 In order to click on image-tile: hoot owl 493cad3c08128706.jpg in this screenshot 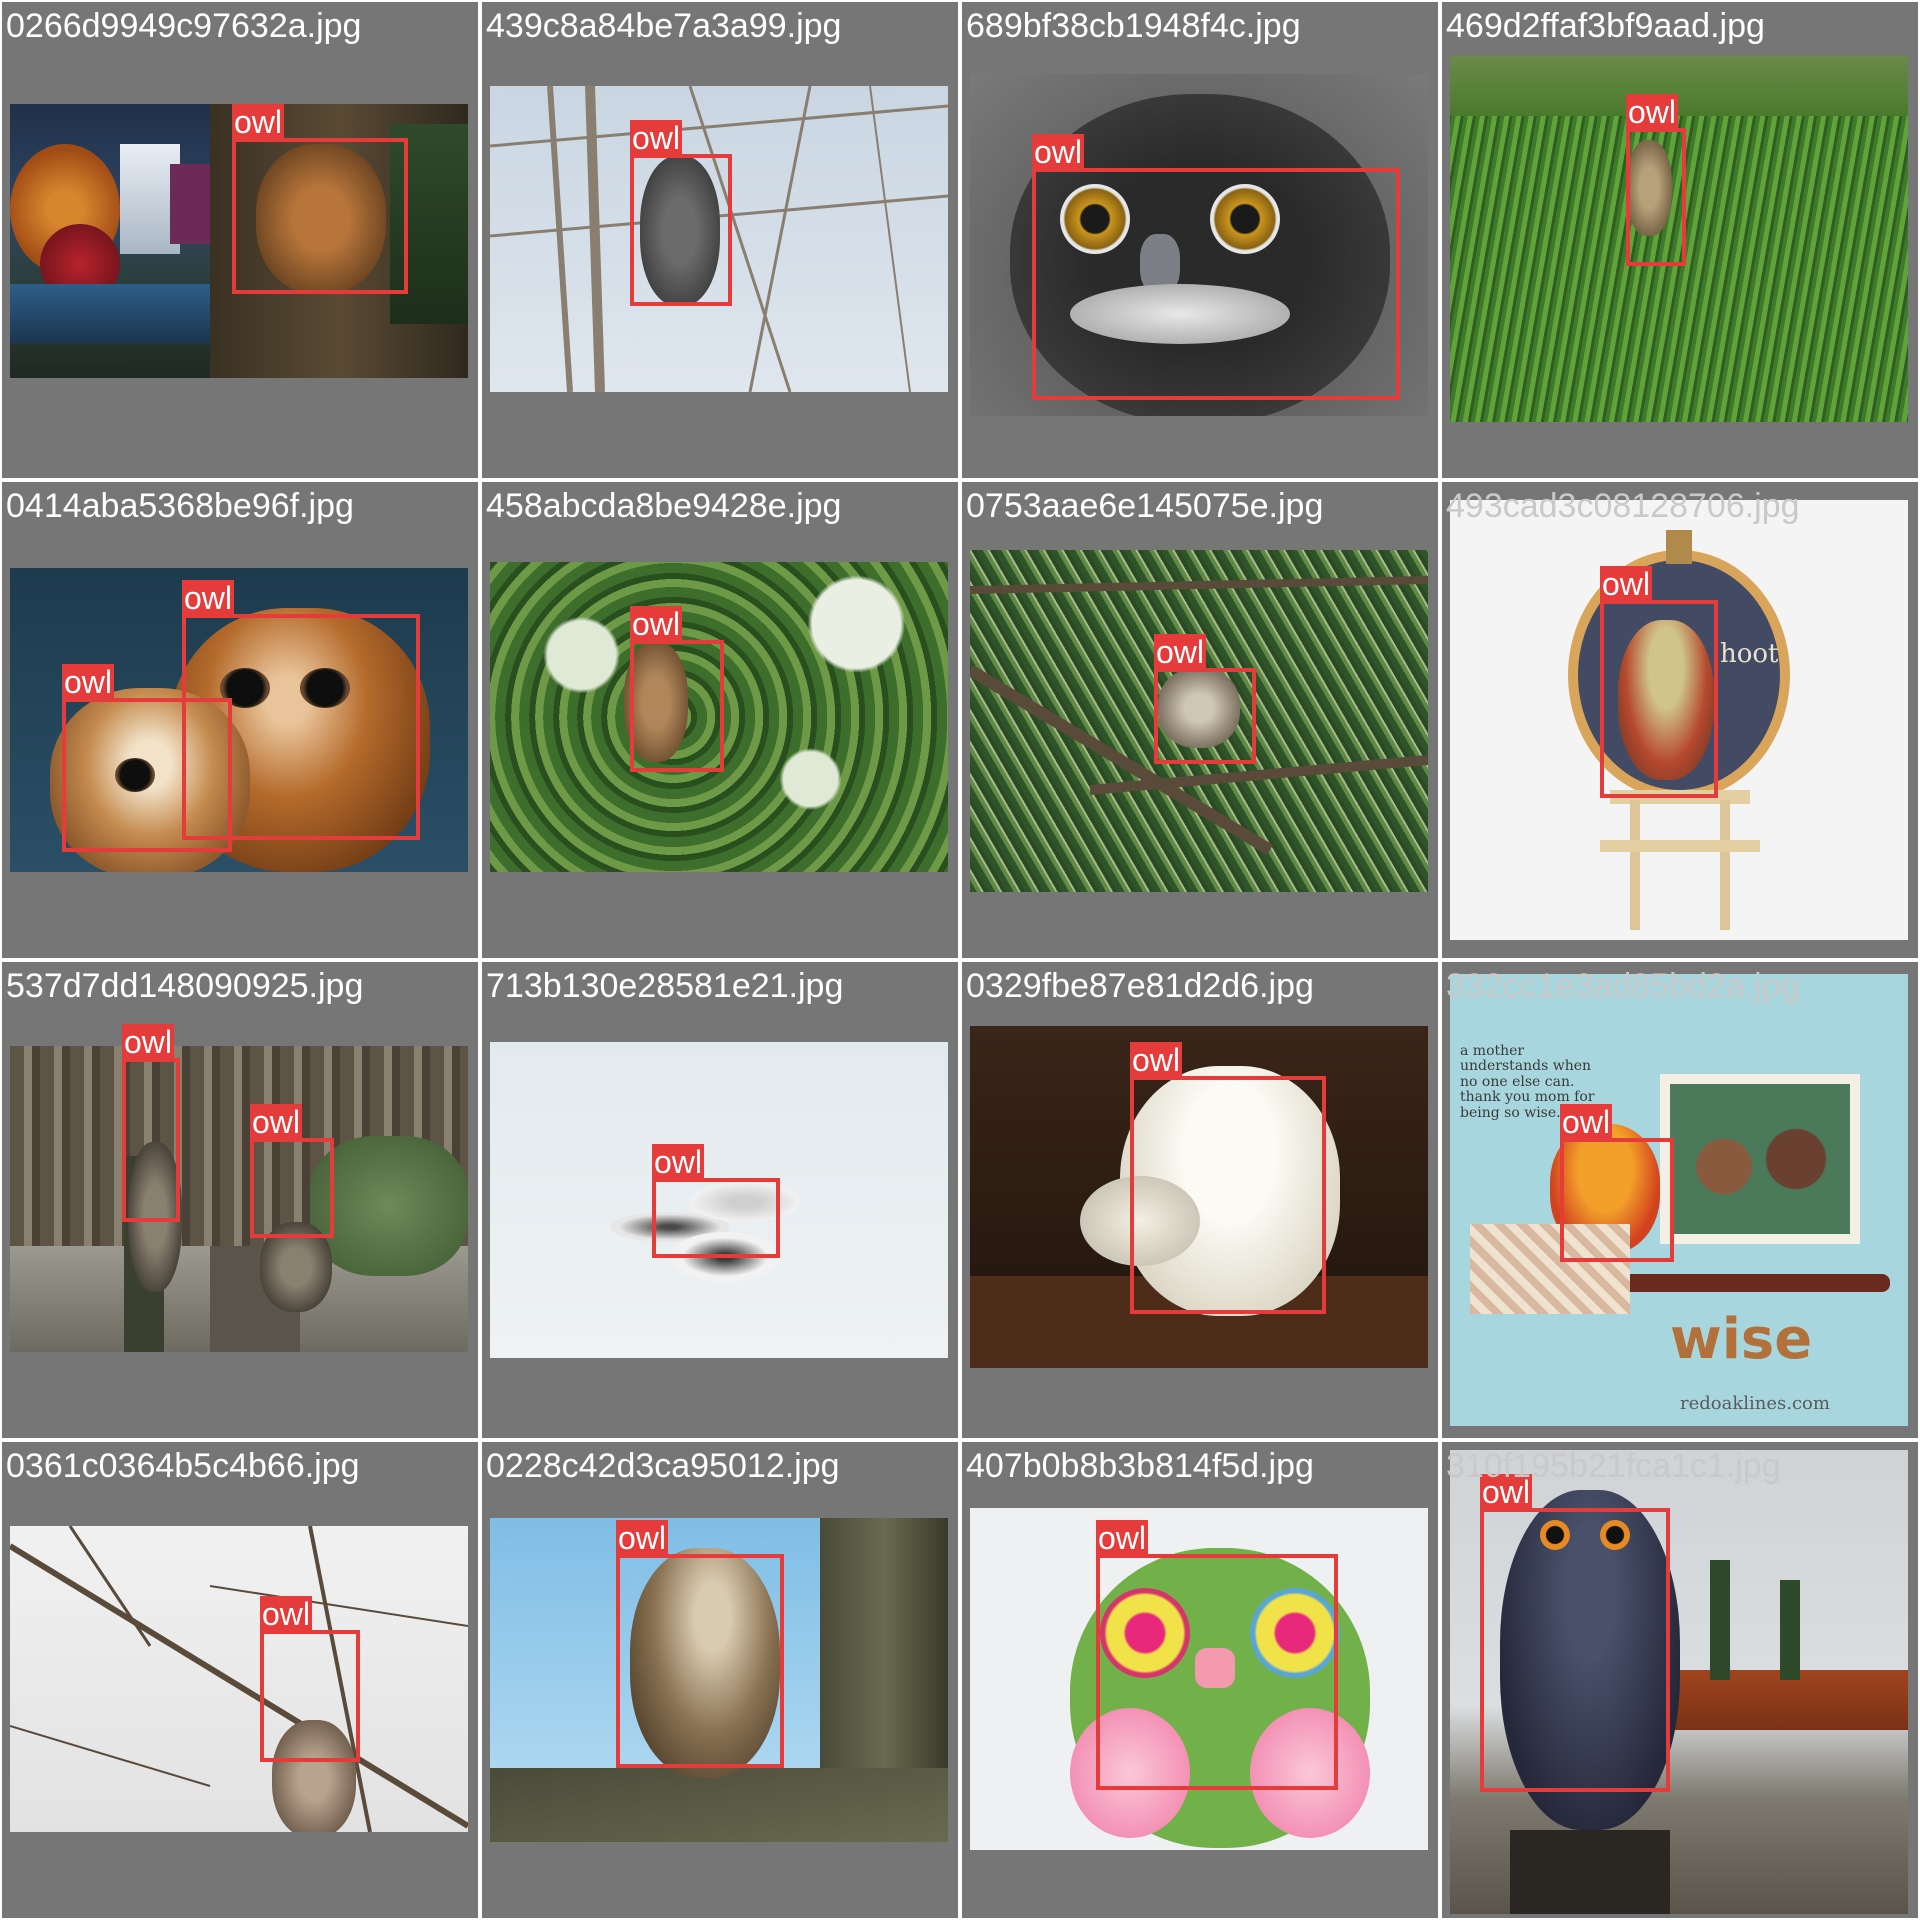, I will do `click(1680, 720)`.